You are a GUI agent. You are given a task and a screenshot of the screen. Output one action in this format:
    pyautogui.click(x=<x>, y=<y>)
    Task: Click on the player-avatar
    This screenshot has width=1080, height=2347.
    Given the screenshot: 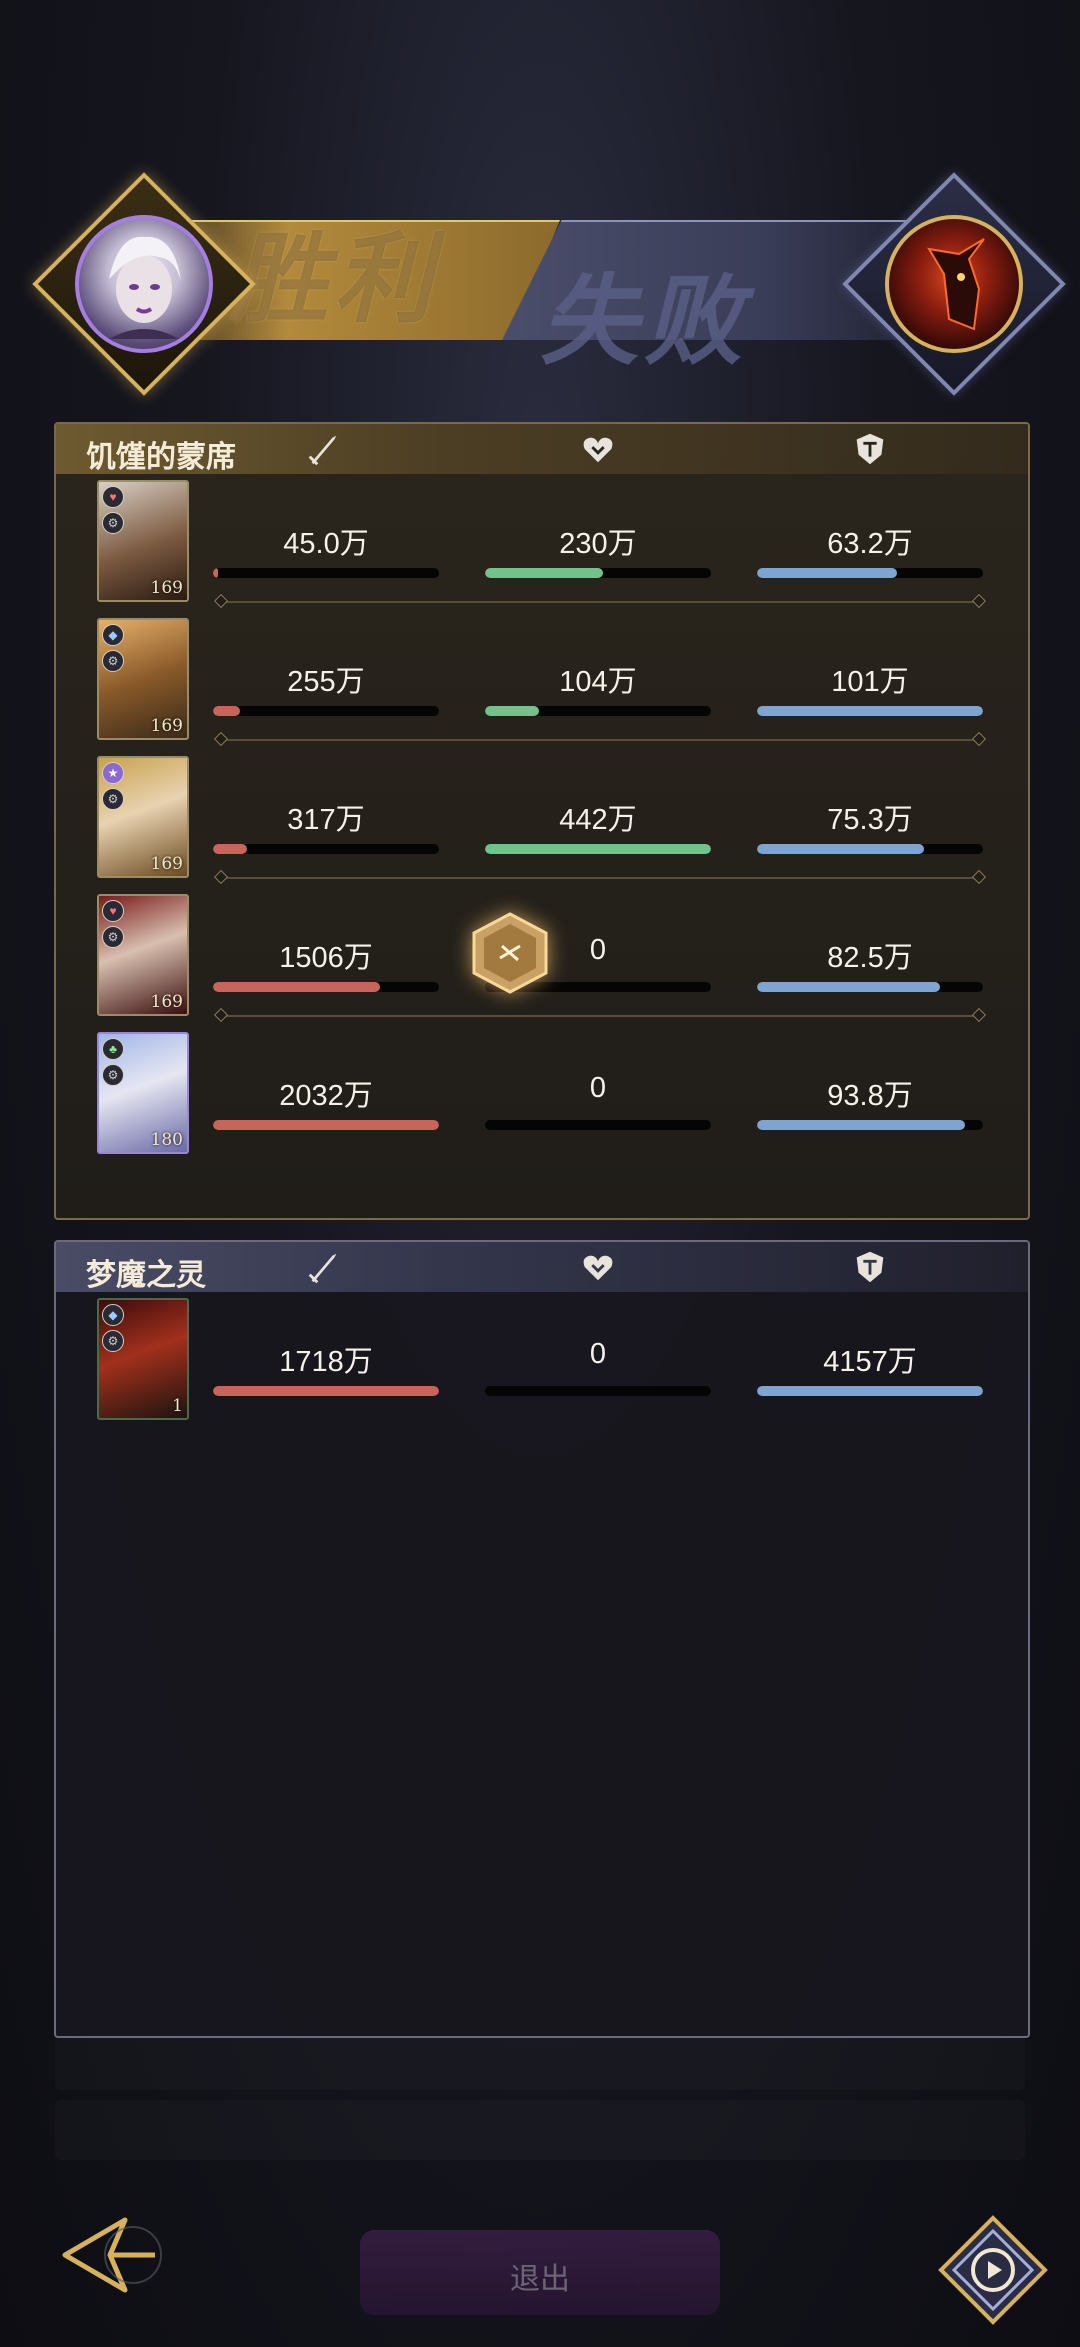 What is the action you would take?
    pyautogui.click(x=144, y=284)
    